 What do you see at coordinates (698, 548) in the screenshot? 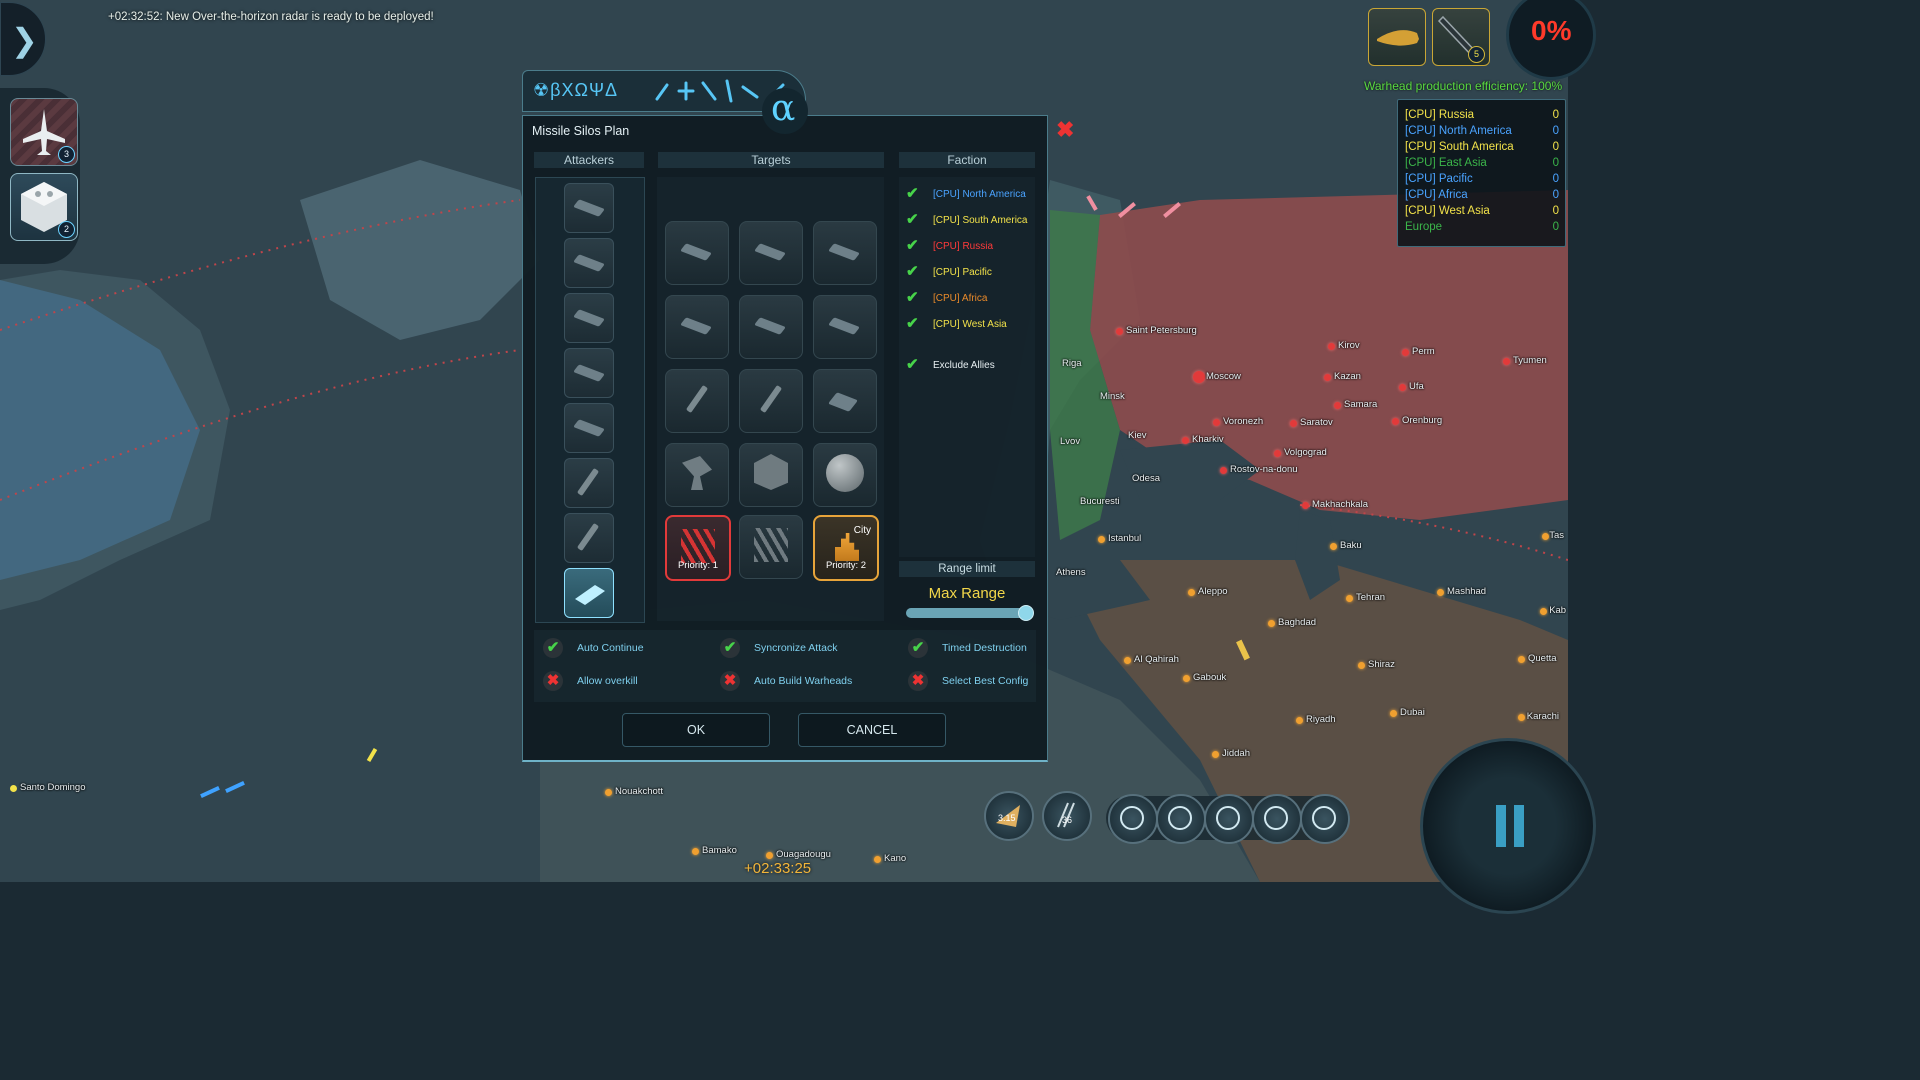
I see `target-silos-priority-1: Priority: 1` at bounding box center [698, 548].